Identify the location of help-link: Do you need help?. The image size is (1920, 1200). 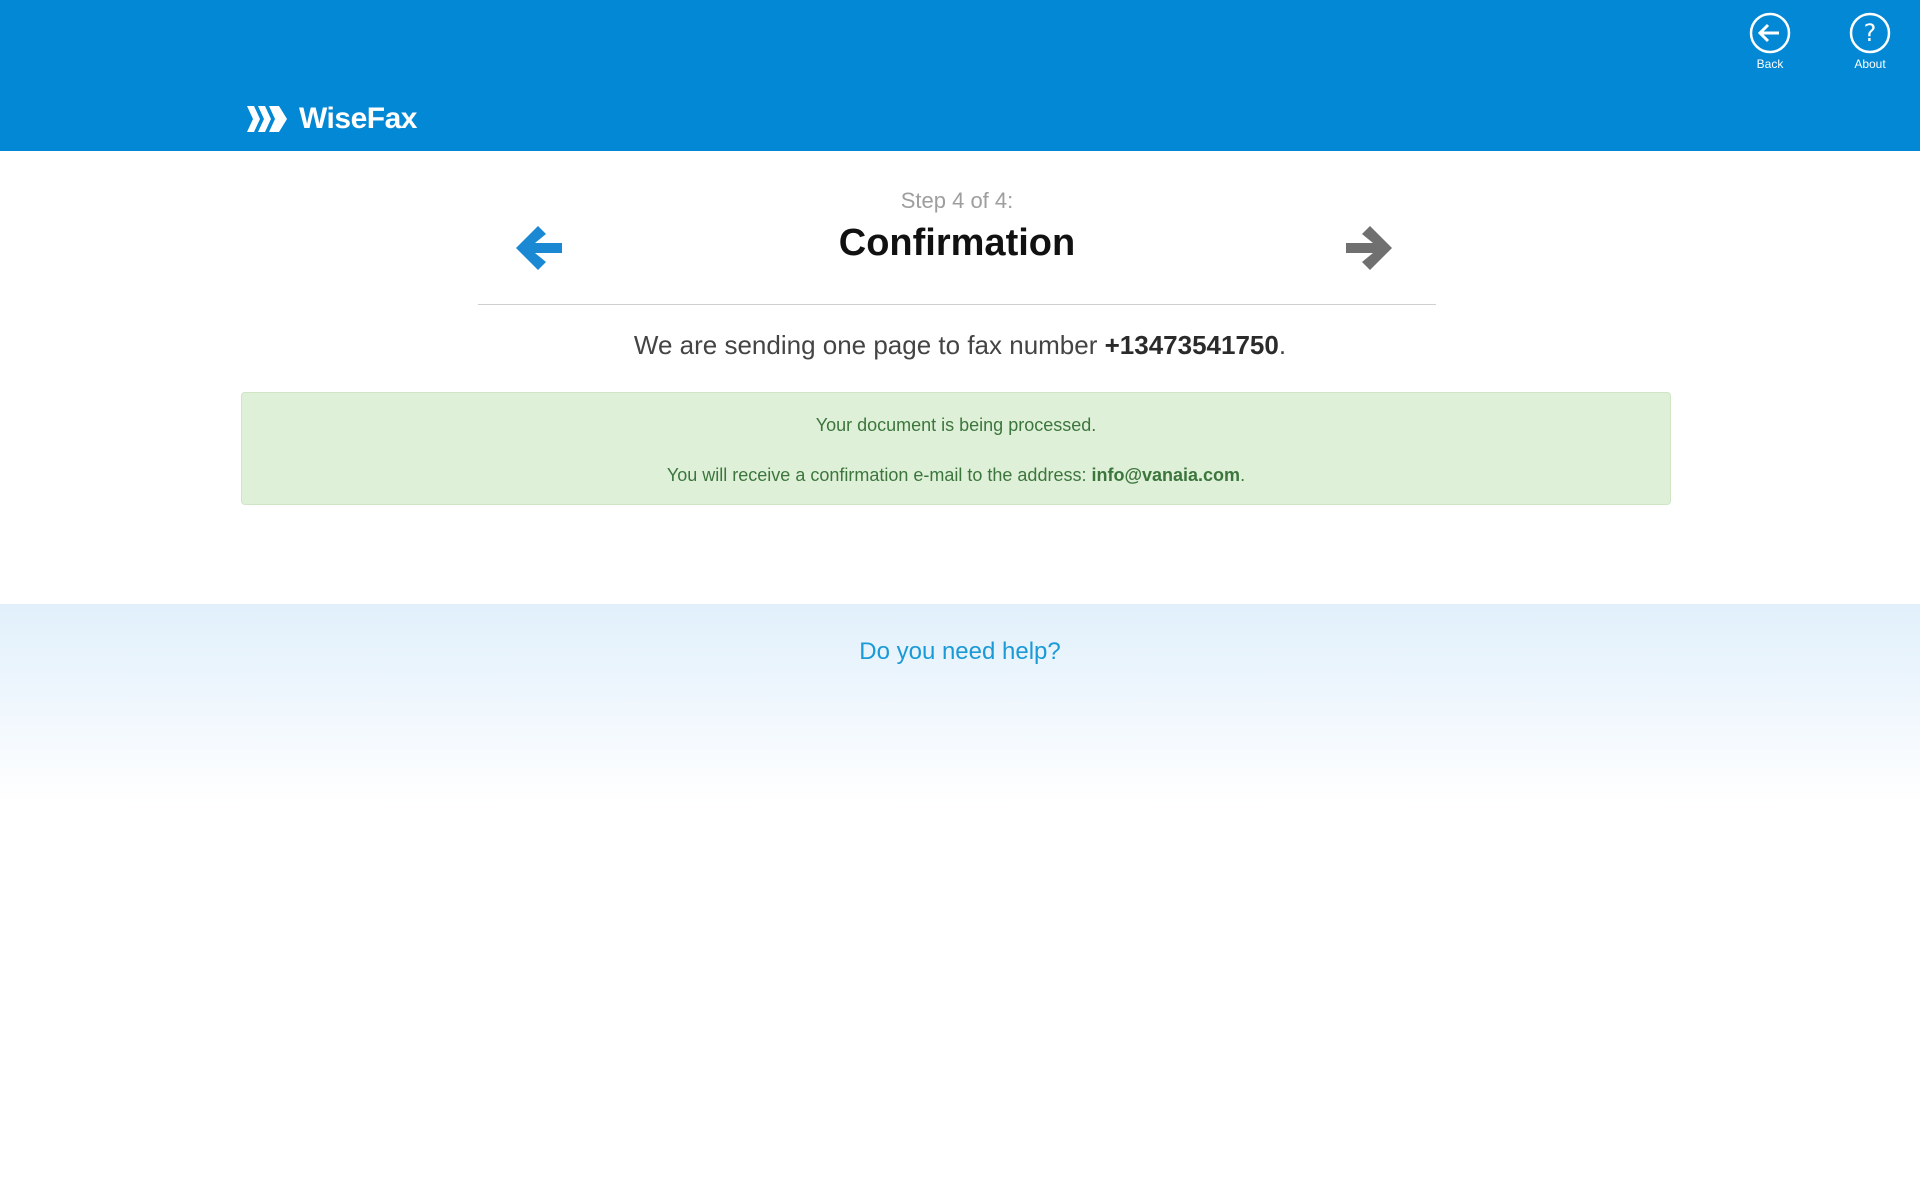
(960, 652).